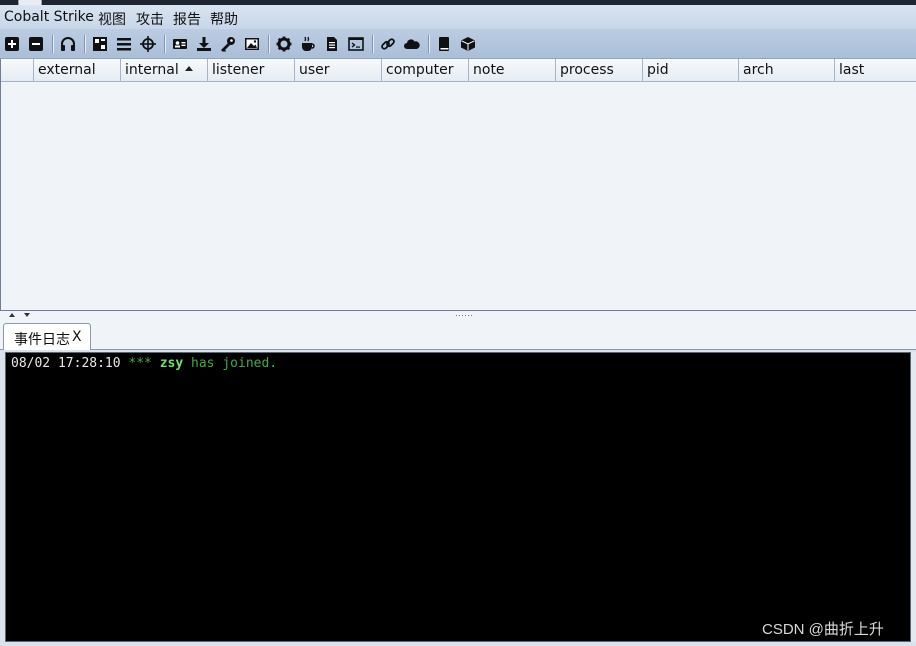  I want to click on listeners-headphones-icon, so click(68, 44).